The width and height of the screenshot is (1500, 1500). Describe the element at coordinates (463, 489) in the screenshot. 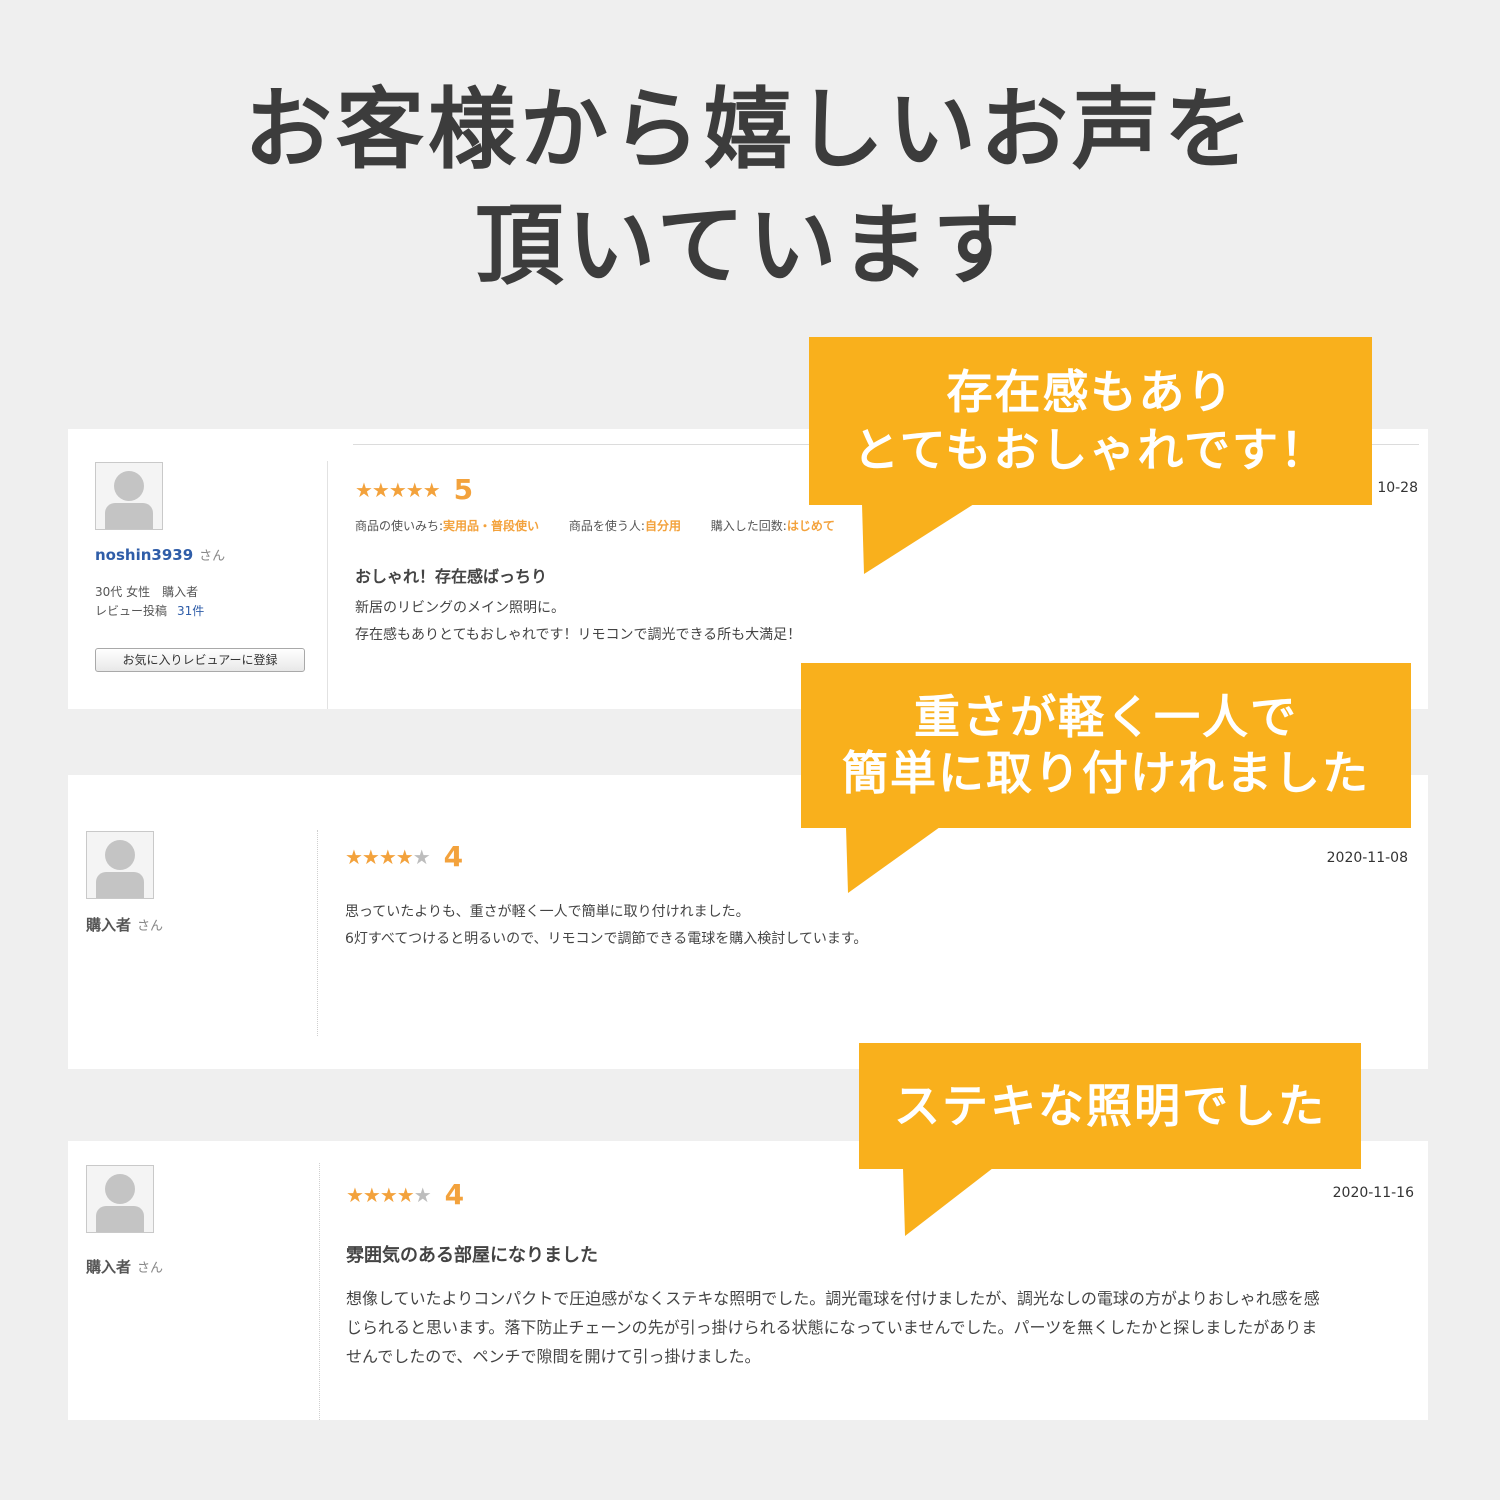

I see `rating-score: 5` at that location.